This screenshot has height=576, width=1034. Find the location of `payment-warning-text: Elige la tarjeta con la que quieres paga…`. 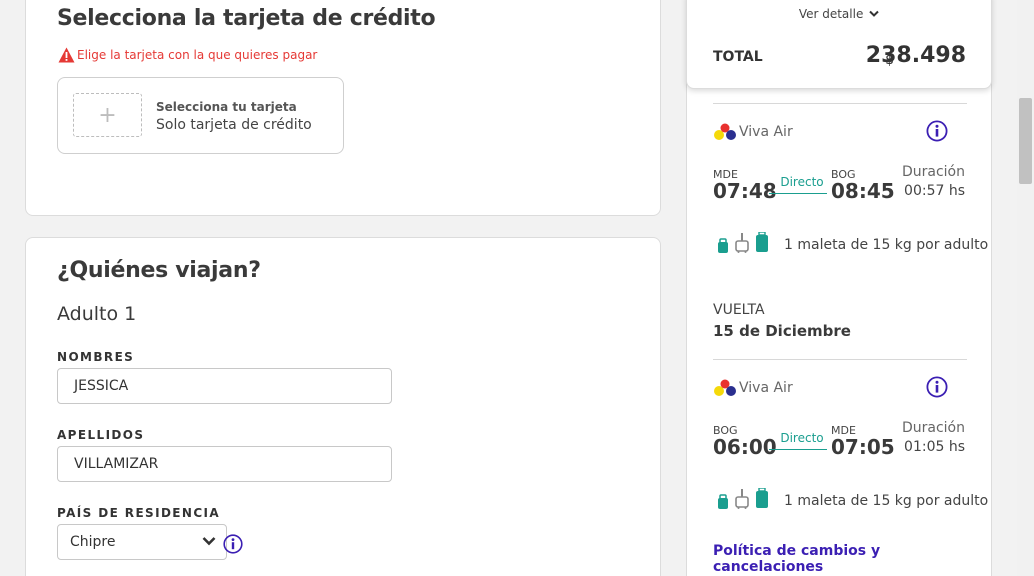

payment-warning-text: Elige la tarjeta con la que quieres paga… is located at coordinates (197, 55).